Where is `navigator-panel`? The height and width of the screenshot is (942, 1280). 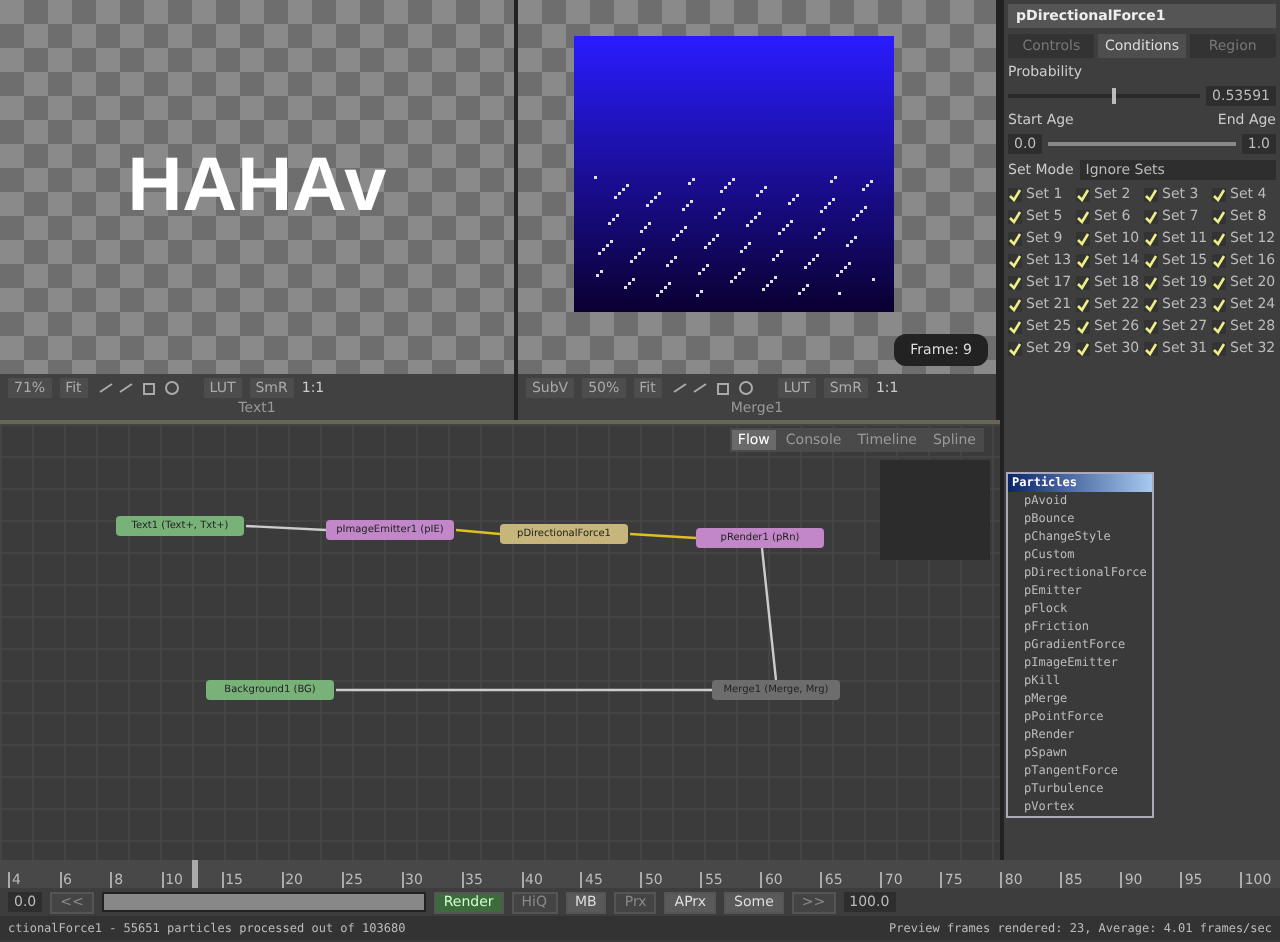
navigator-panel is located at coordinates (935, 510).